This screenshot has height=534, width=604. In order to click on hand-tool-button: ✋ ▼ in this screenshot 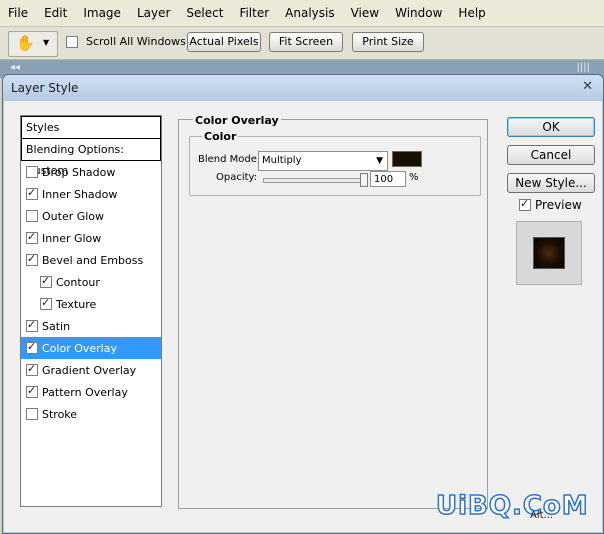, I will do `click(33, 44)`.